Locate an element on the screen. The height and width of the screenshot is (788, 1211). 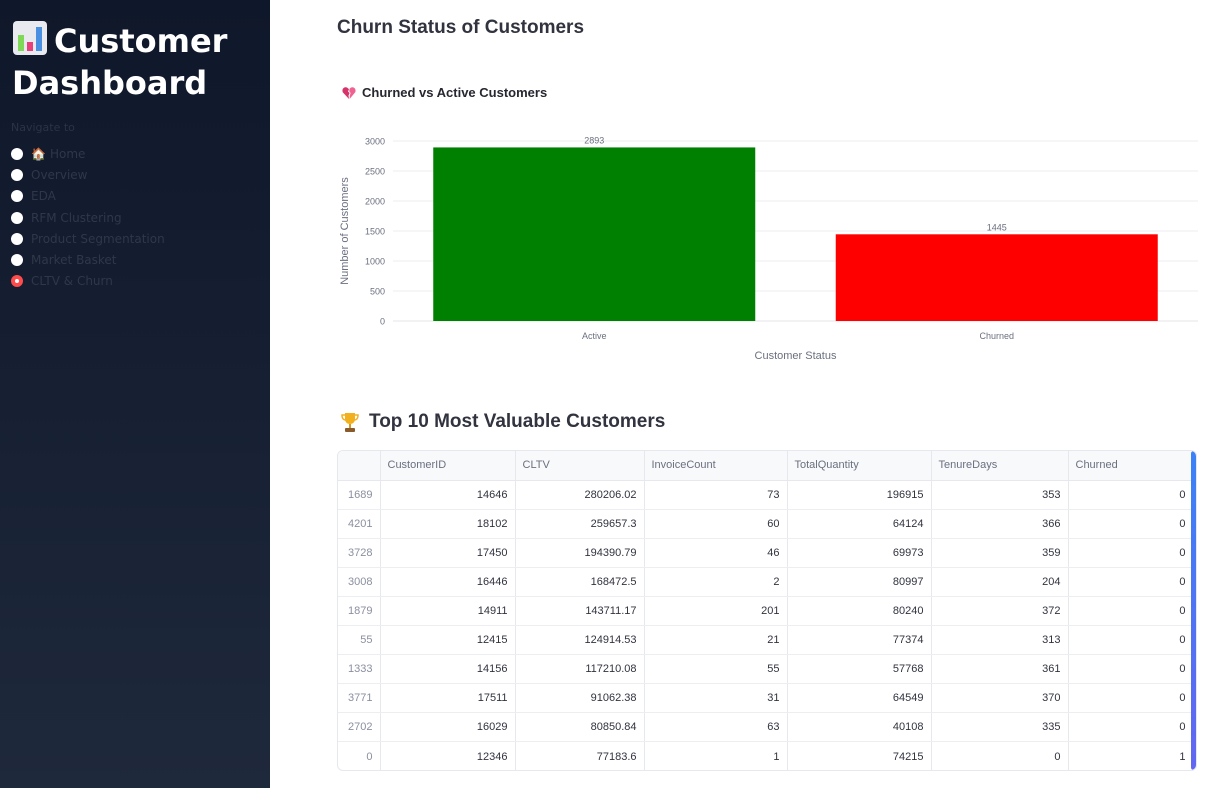
row-index: 4201 is located at coordinates (359, 524).